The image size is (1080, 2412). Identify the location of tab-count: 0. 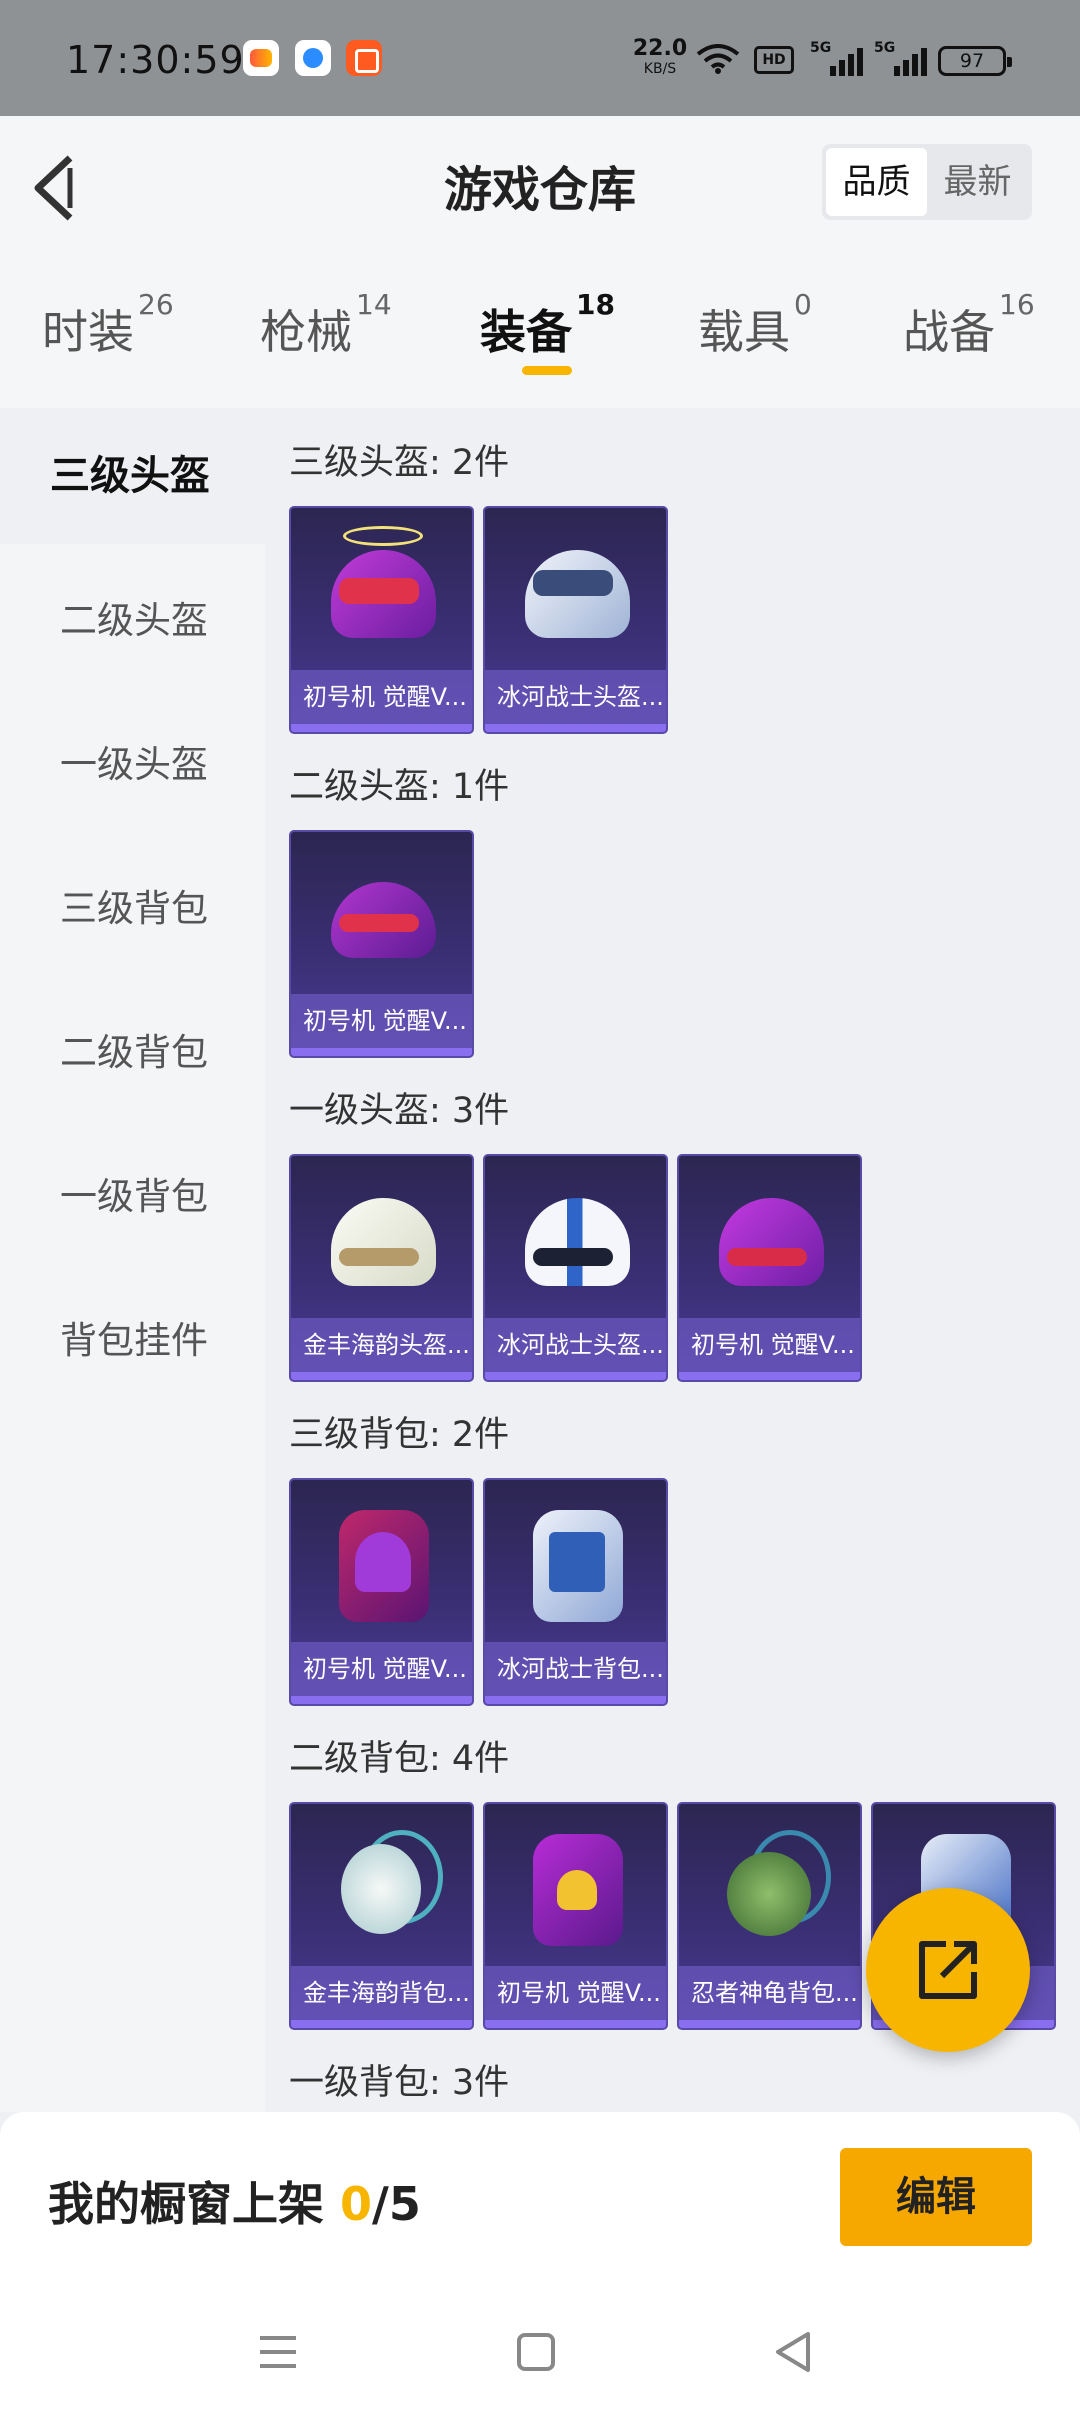
(803, 304).